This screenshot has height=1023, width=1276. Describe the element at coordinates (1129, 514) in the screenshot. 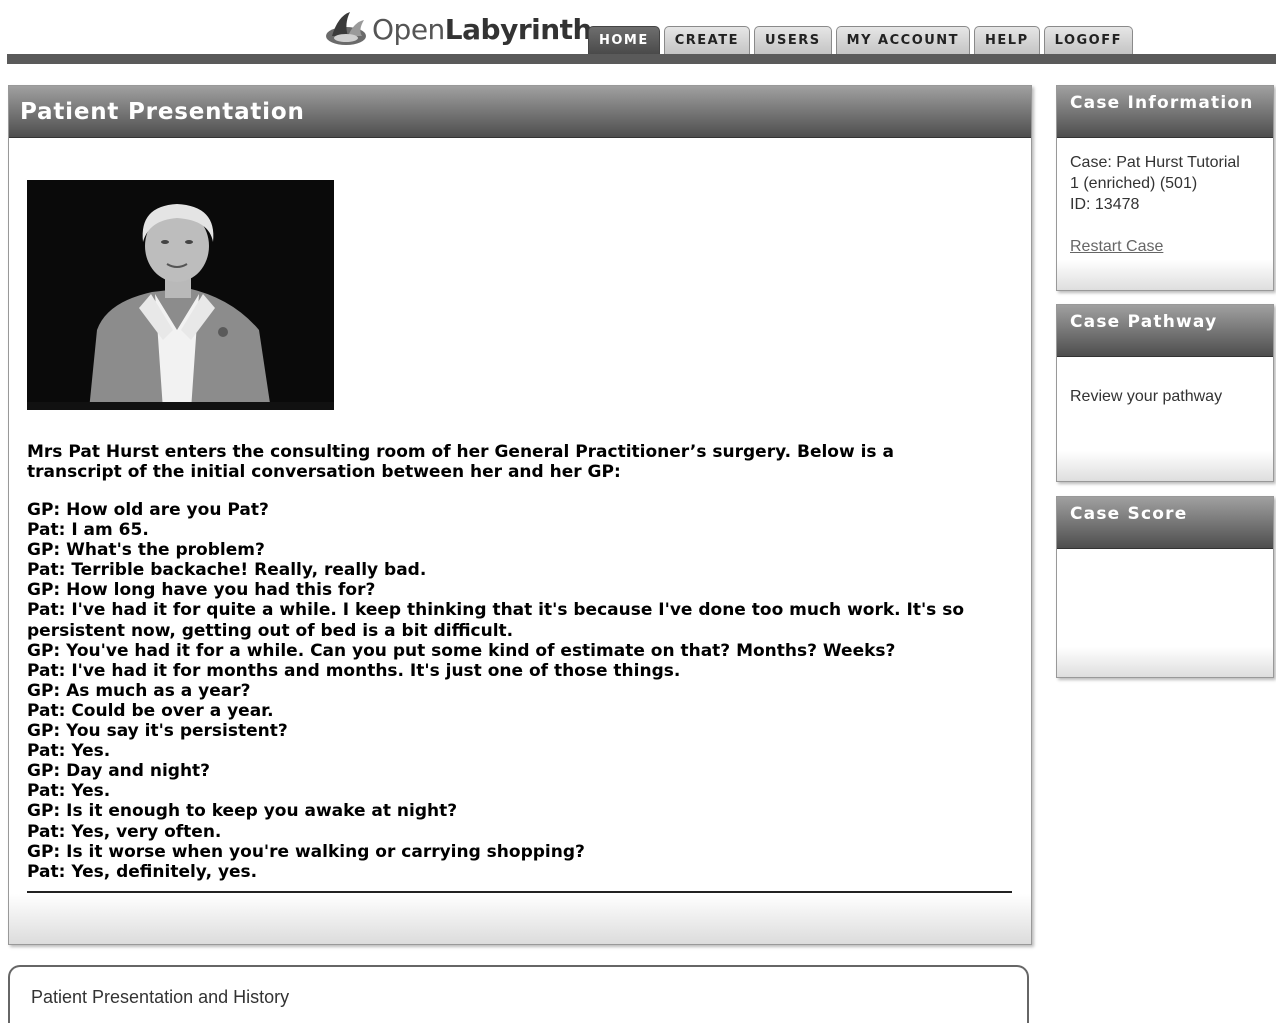

I see `case-score-title: Case Score` at that location.